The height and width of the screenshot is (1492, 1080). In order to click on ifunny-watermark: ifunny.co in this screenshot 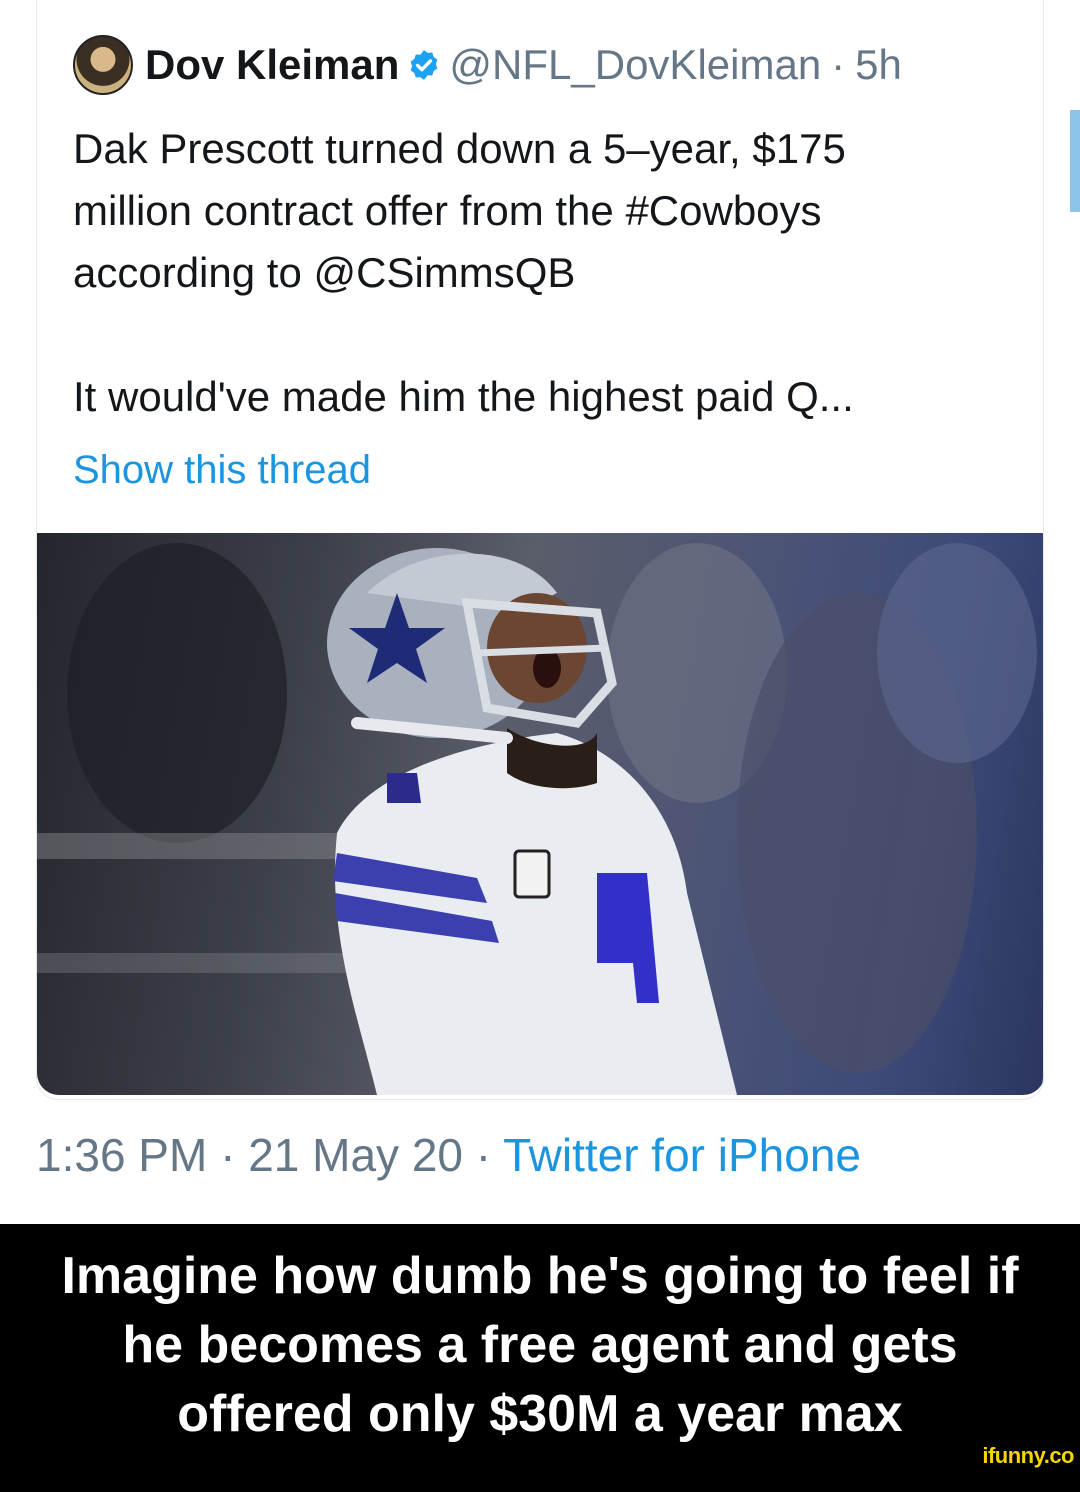, I will do `click(1028, 1455)`.